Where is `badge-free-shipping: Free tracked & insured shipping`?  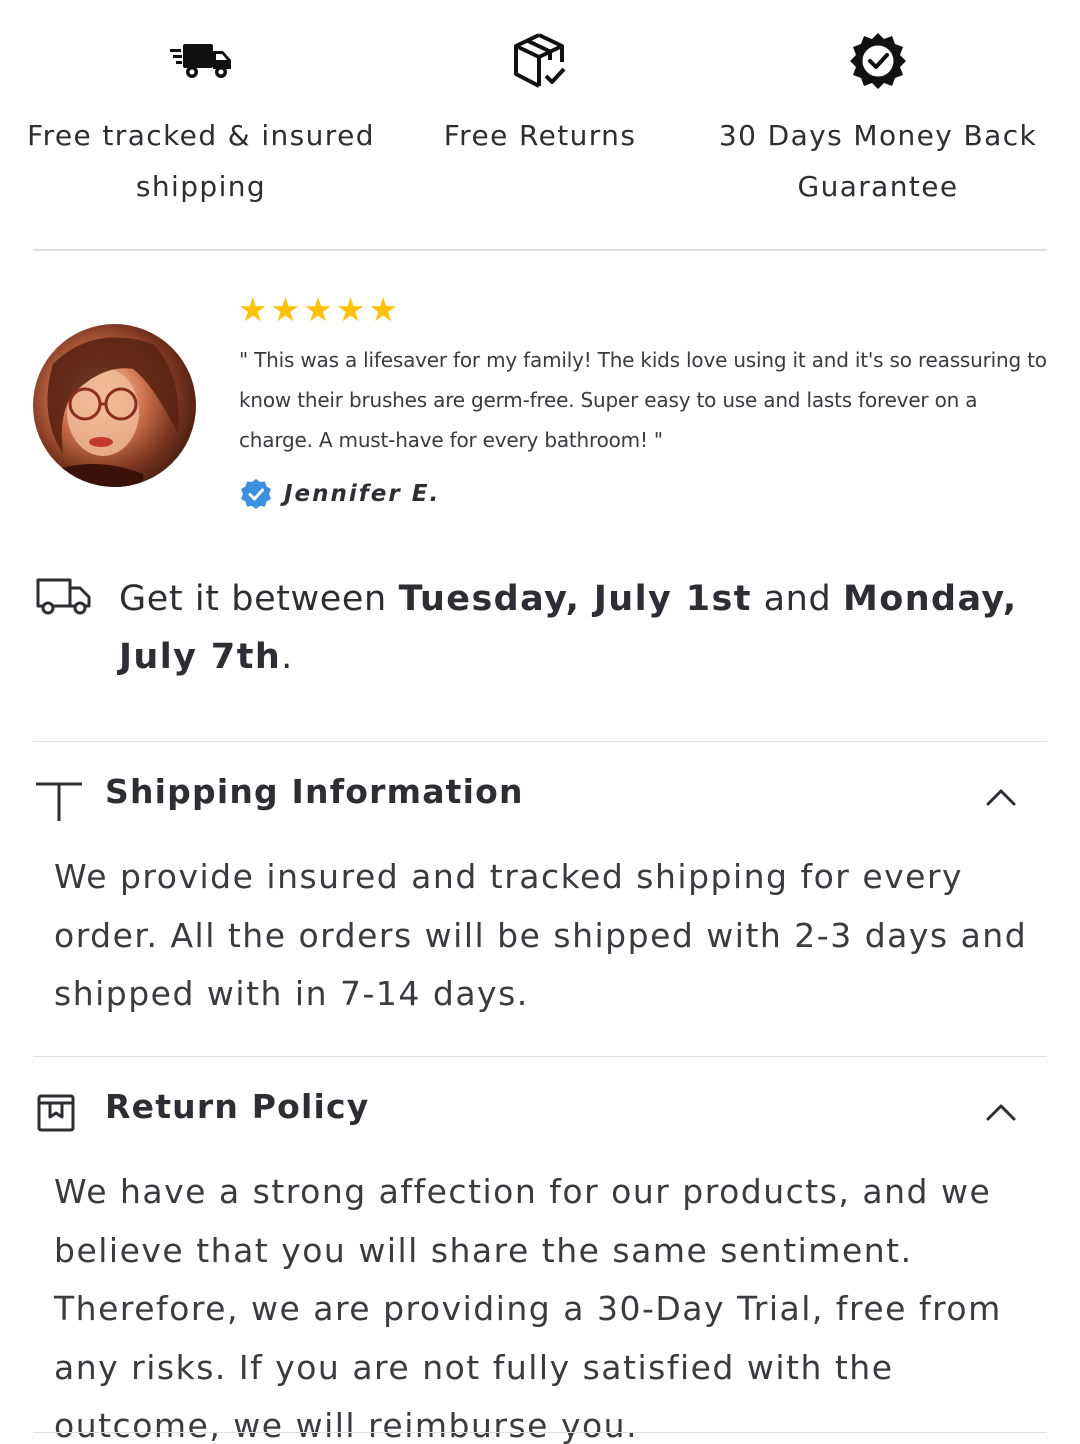
badge-free-shipping: Free tracked & insured shipping is located at coordinates (201, 120).